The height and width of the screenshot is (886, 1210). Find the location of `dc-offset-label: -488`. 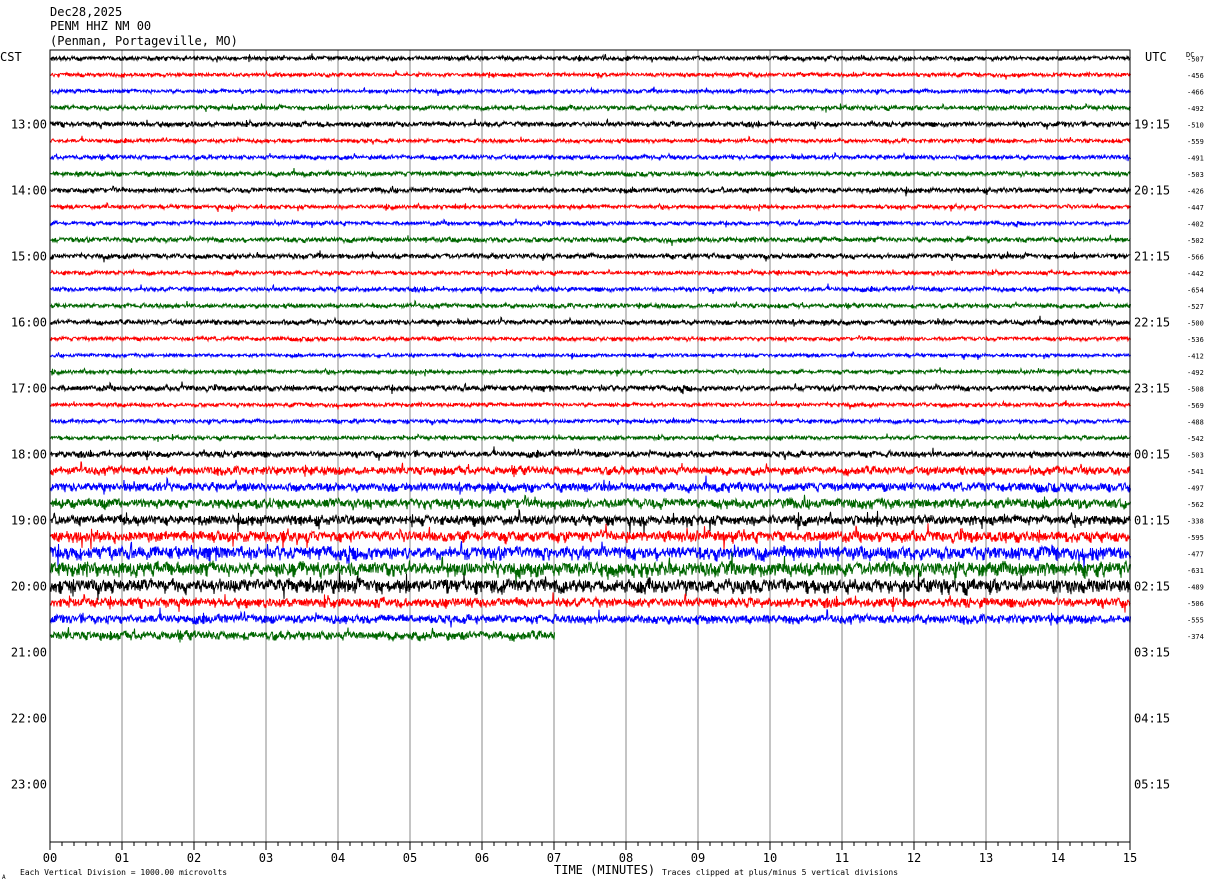

dc-offset-label: -488 is located at coordinates (1195, 423).